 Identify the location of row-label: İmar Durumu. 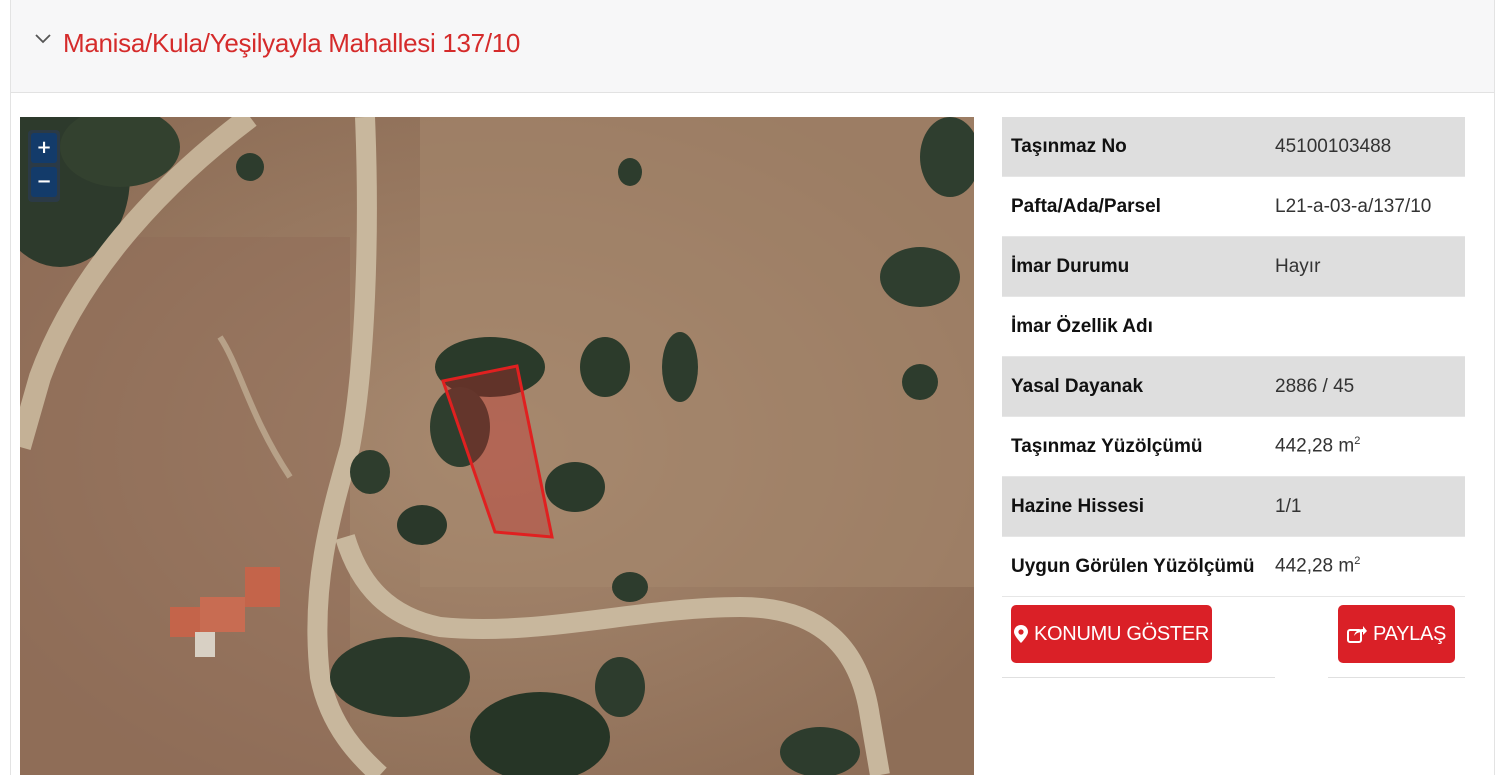
(1070, 266).